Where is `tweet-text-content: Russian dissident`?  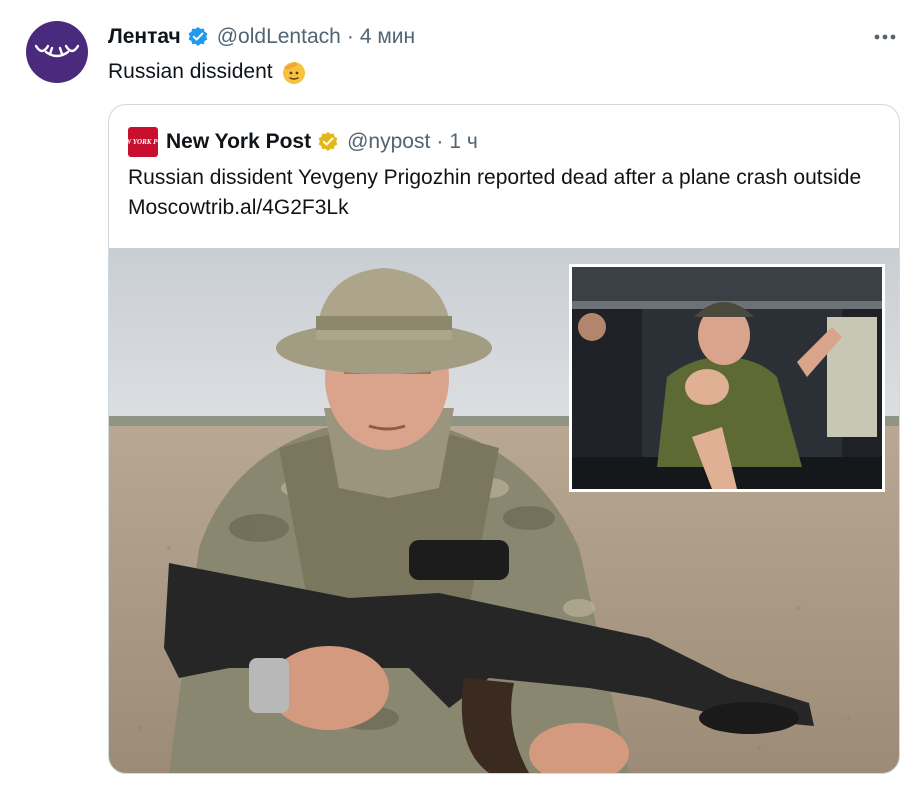 tweet-text-content: Russian dissident is located at coordinates (190, 71).